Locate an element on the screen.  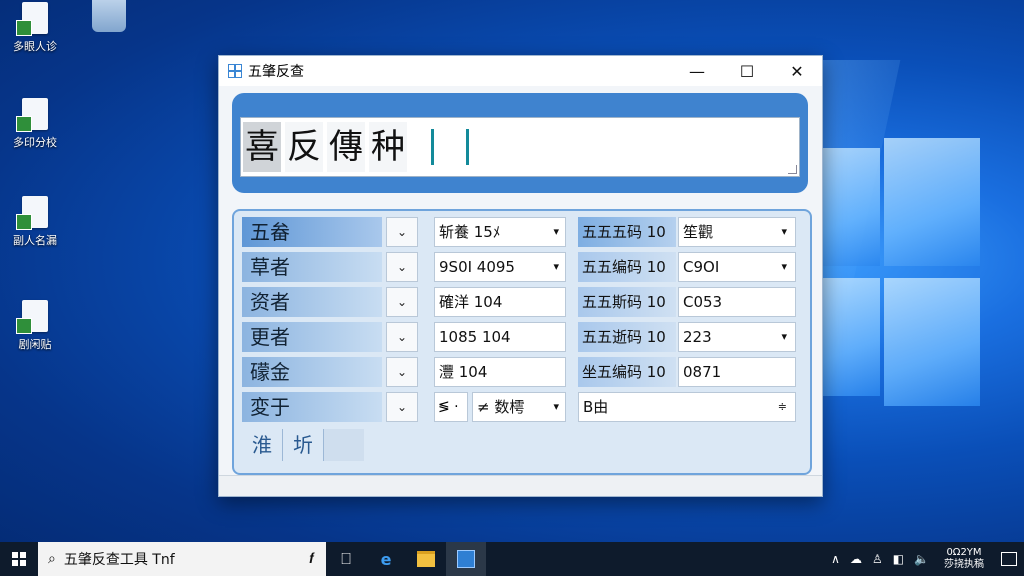
desktop-icon-3: 副人名漏 is located at coordinates (35, 222).